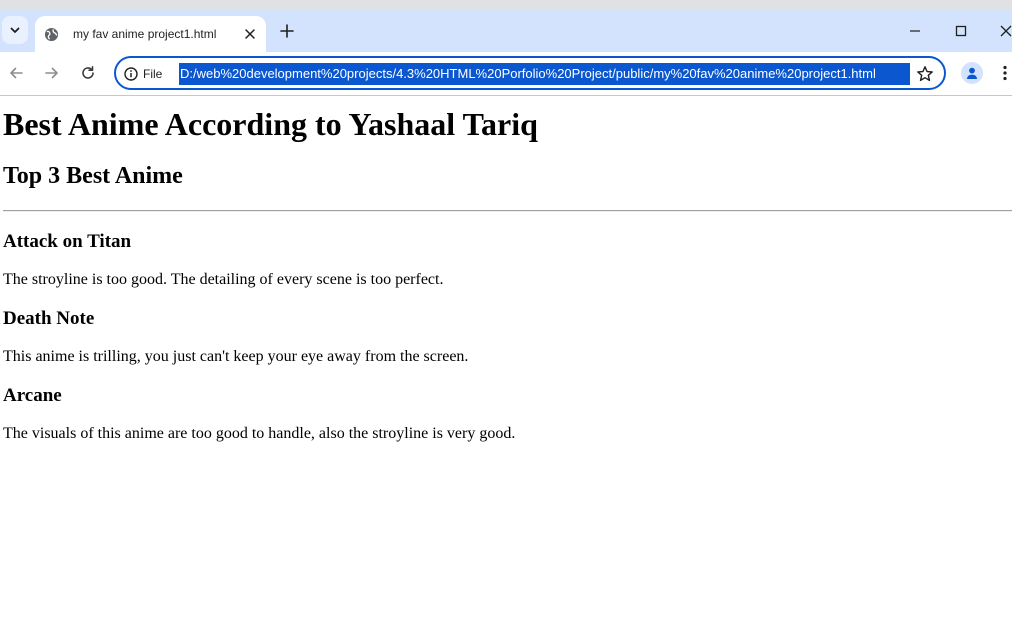 This screenshot has height=640, width=1012. What do you see at coordinates (270, 124) in the screenshot?
I see `page-title: Best Anime According to Yashaal Tariq` at bounding box center [270, 124].